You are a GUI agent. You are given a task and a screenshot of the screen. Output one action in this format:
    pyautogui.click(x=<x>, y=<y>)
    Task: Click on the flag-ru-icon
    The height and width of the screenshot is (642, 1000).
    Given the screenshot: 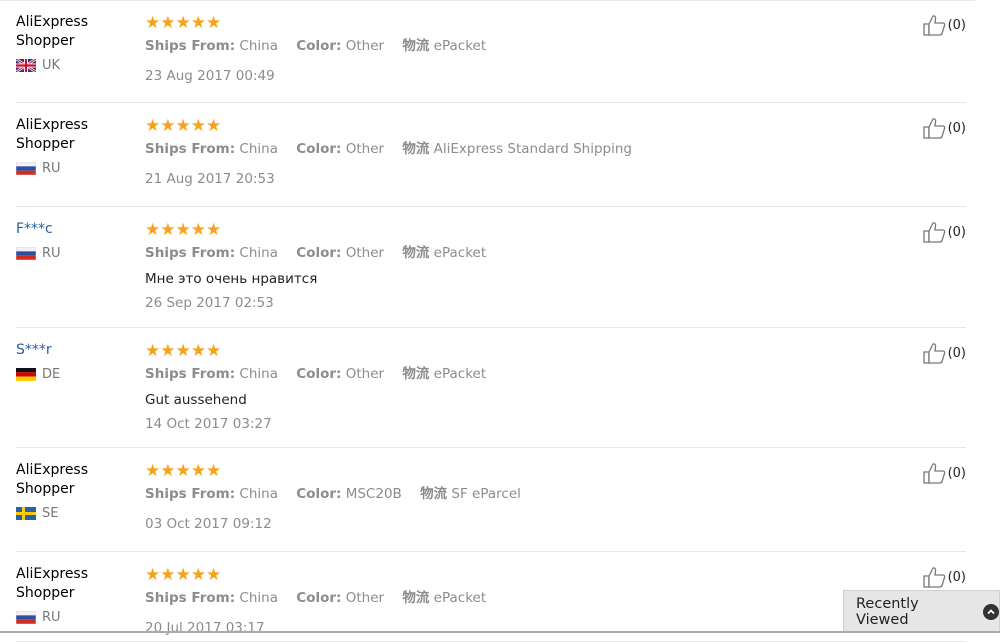 What is the action you would take?
    pyautogui.click(x=26, y=253)
    